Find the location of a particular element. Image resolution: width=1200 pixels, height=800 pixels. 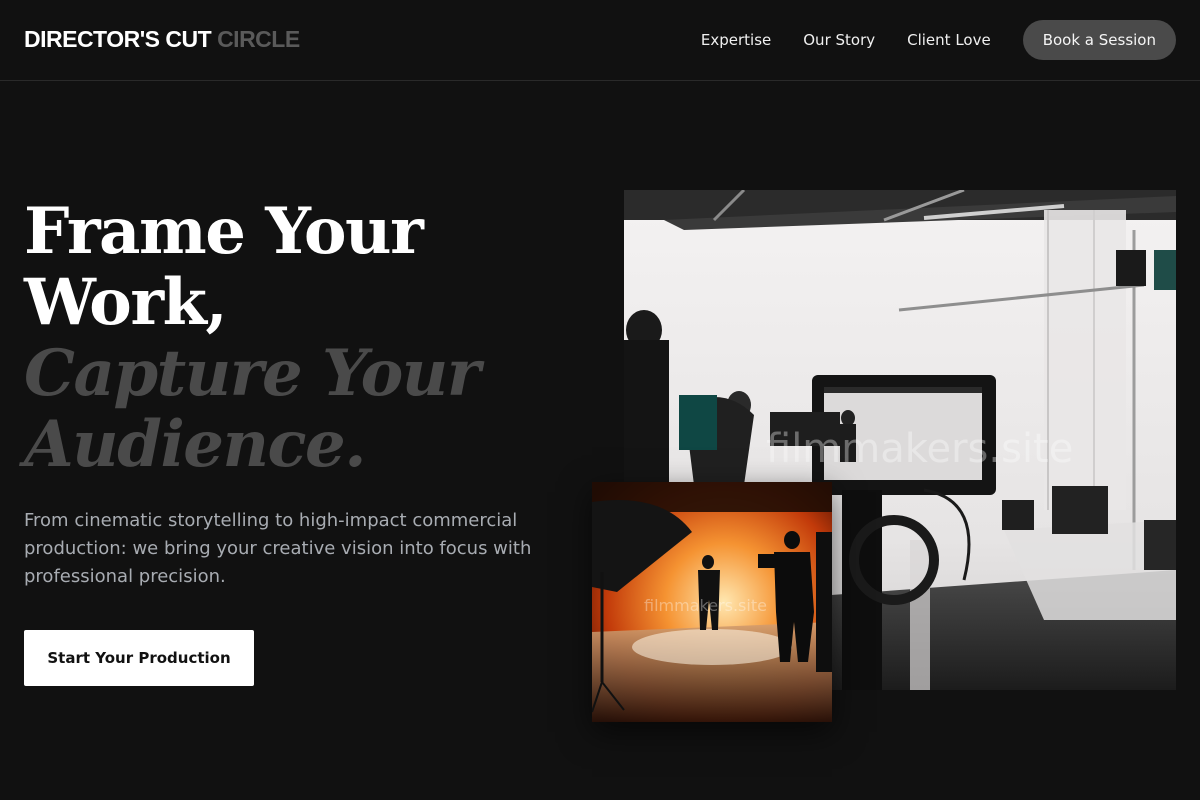

fire-set-photo: filmmakers.site is located at coordinates (712, 602).